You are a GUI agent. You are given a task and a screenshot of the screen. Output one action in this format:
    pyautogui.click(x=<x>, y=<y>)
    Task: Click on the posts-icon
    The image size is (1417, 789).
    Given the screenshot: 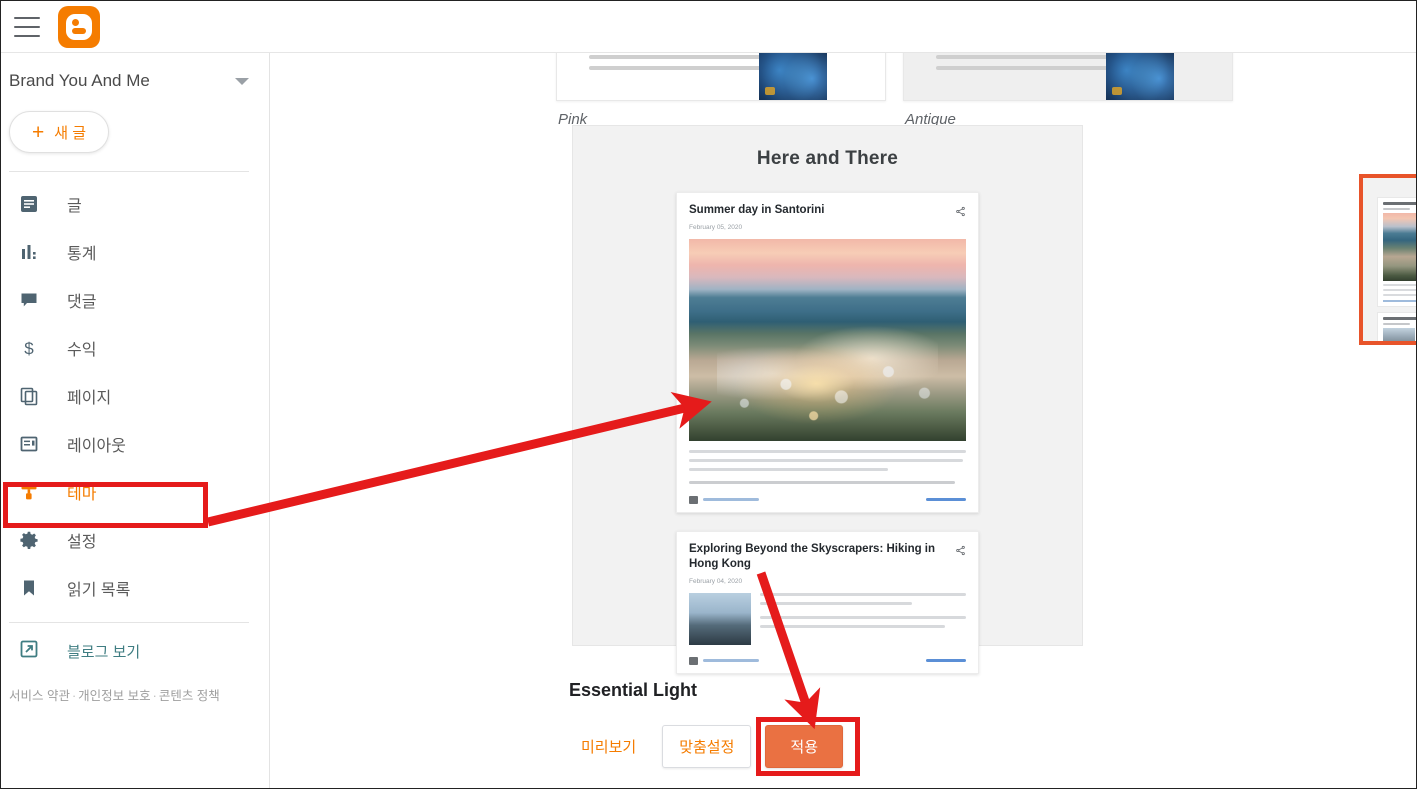 What is the action you would take?
    pyautogui.click(x=32, y=204)
    